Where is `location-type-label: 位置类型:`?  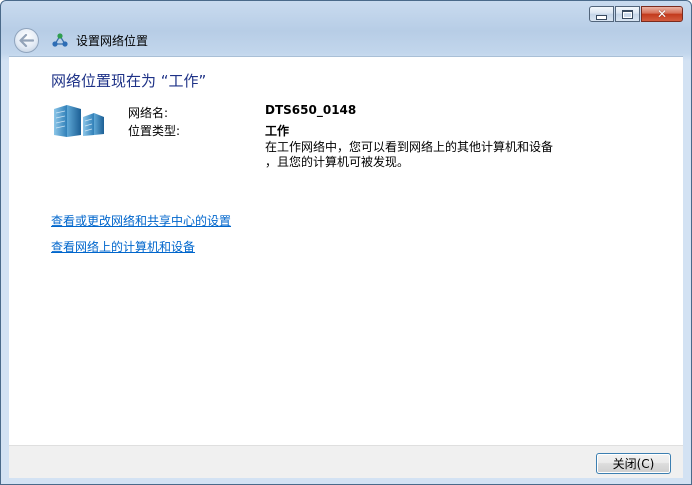
location-type-label: 位置类型: is located at coordinates (154, 131).